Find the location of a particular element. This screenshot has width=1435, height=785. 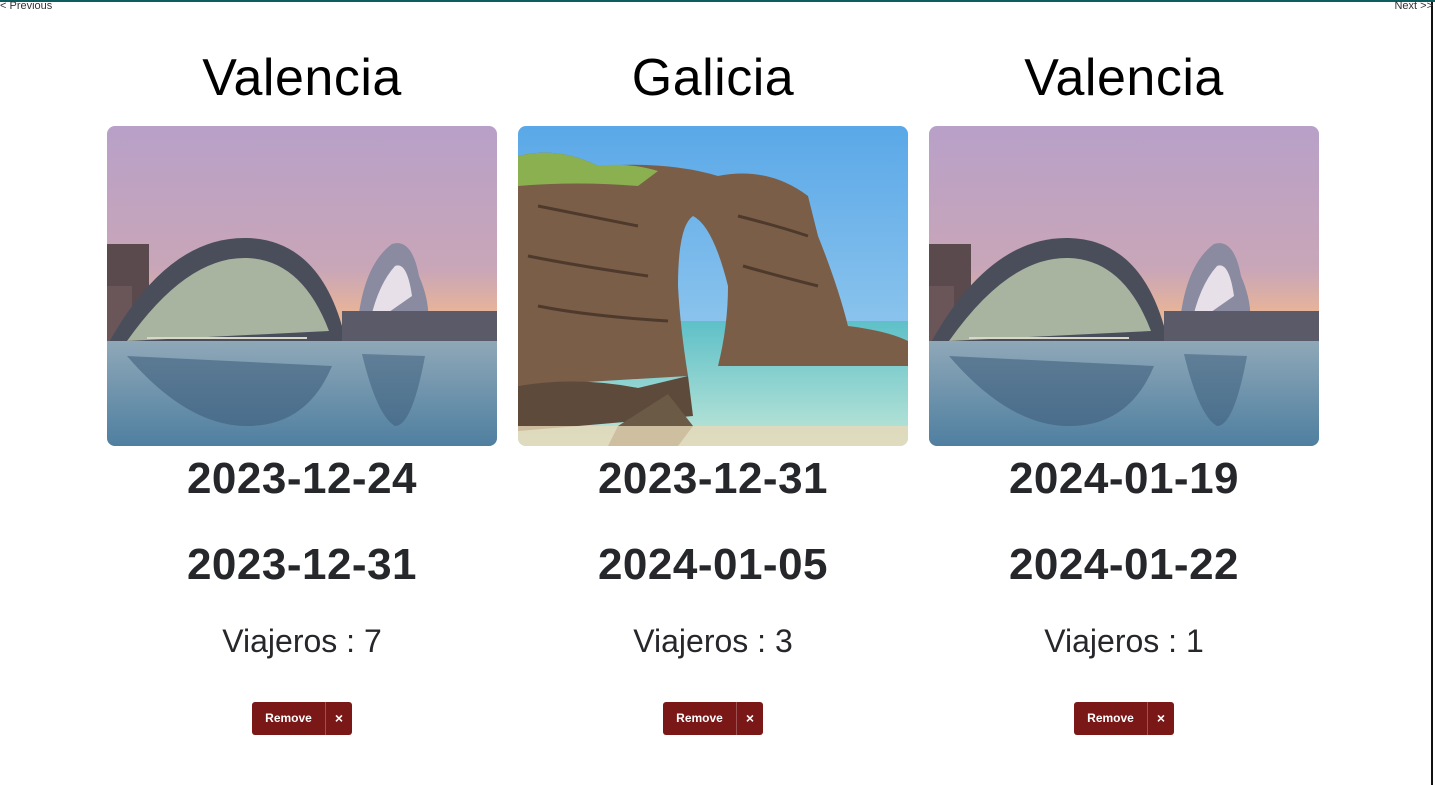

galicia-photo is located at coordinates (713, 286).